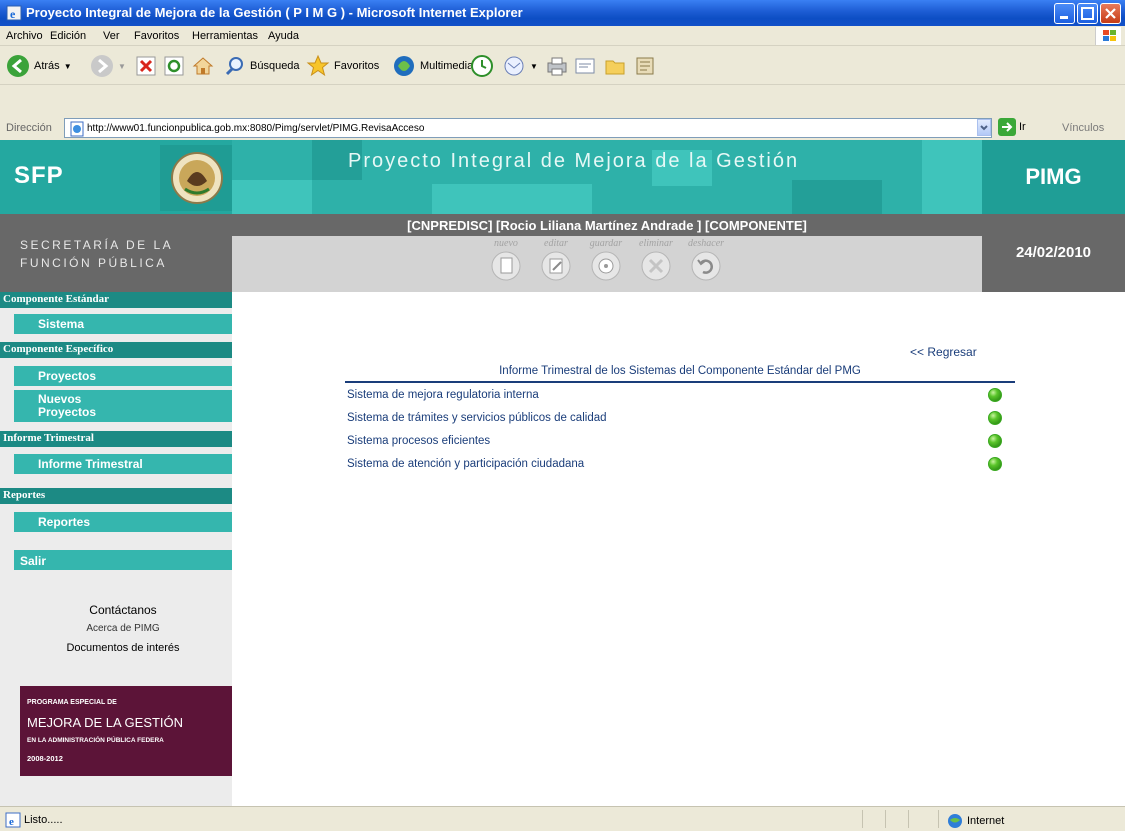 Image resolution: width=1125 pixels, height=831 pixels. I want to click on report-row: Sistema procesos eficientes, so click(677, 443).